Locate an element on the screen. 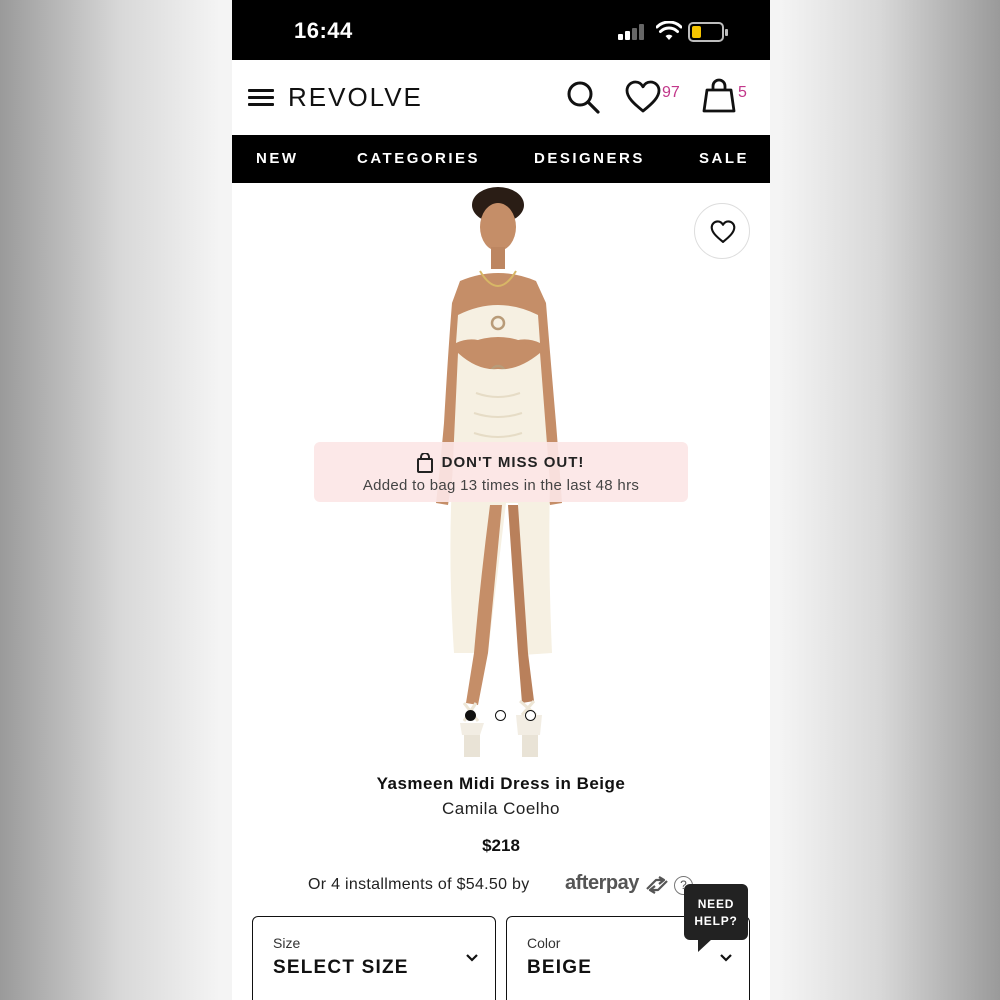 This screenshot has height=1000, width=1000. battery-icon is located at coordinates (708, 32).